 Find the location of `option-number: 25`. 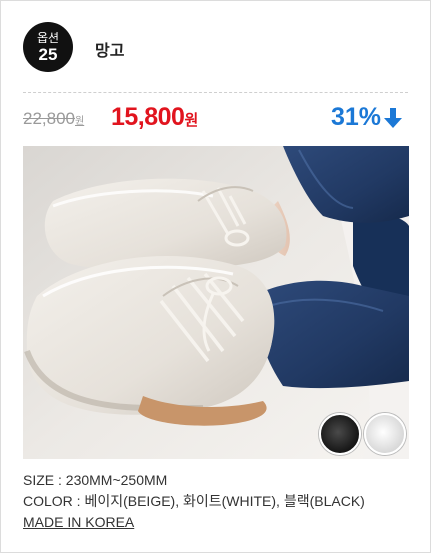

option-number: 25 is located at coordinates (48, 54).